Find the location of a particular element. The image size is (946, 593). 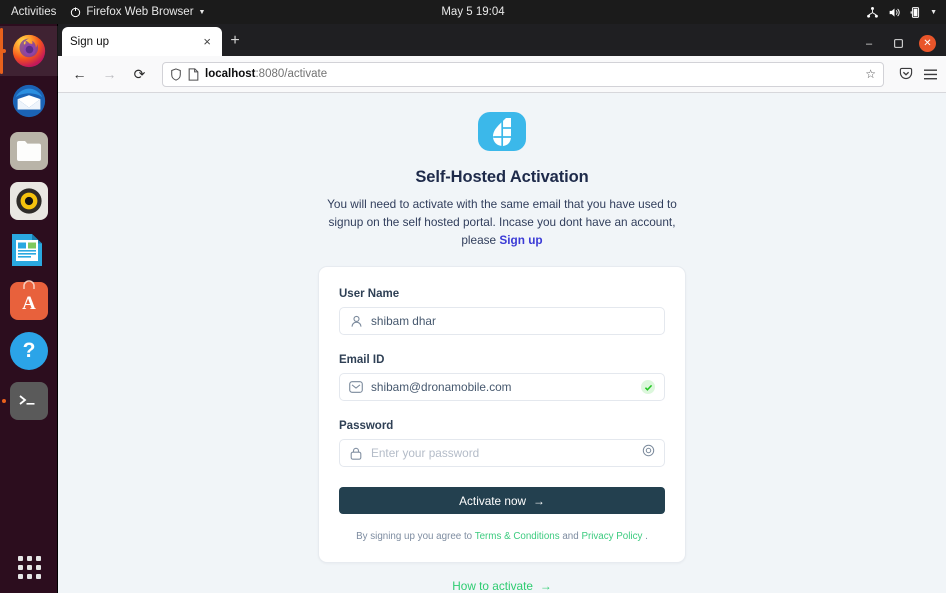

legal-and: and is located at coordinates (570, 536).